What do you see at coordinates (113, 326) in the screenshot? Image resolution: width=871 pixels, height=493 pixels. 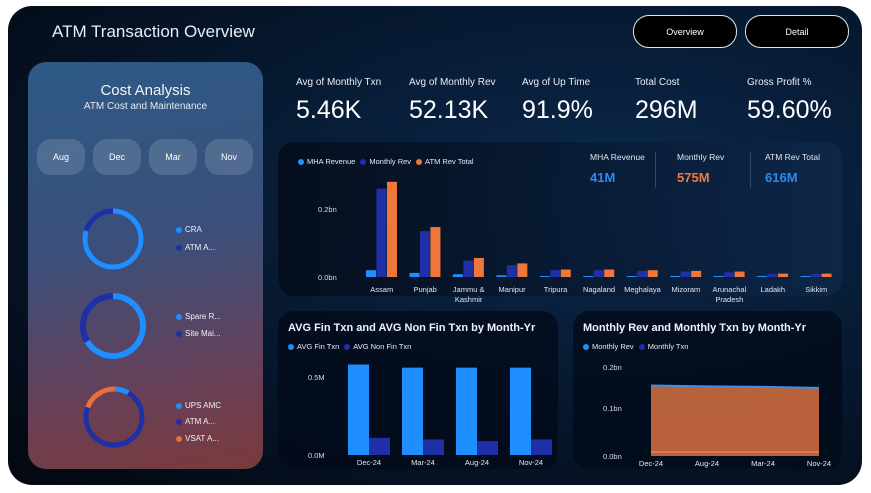 I see `donut-chart-spare` at bounding box center [113, 326].